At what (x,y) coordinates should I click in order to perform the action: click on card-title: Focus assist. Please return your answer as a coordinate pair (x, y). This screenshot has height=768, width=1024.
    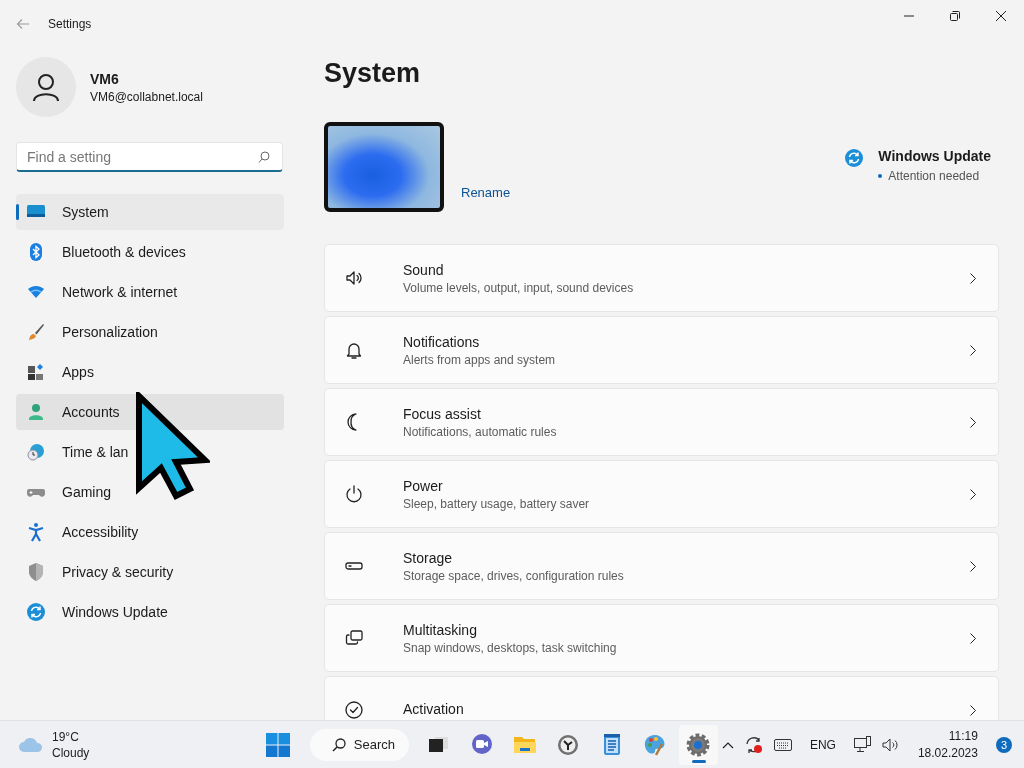
    Looking at the image, I should click on (442, 413).